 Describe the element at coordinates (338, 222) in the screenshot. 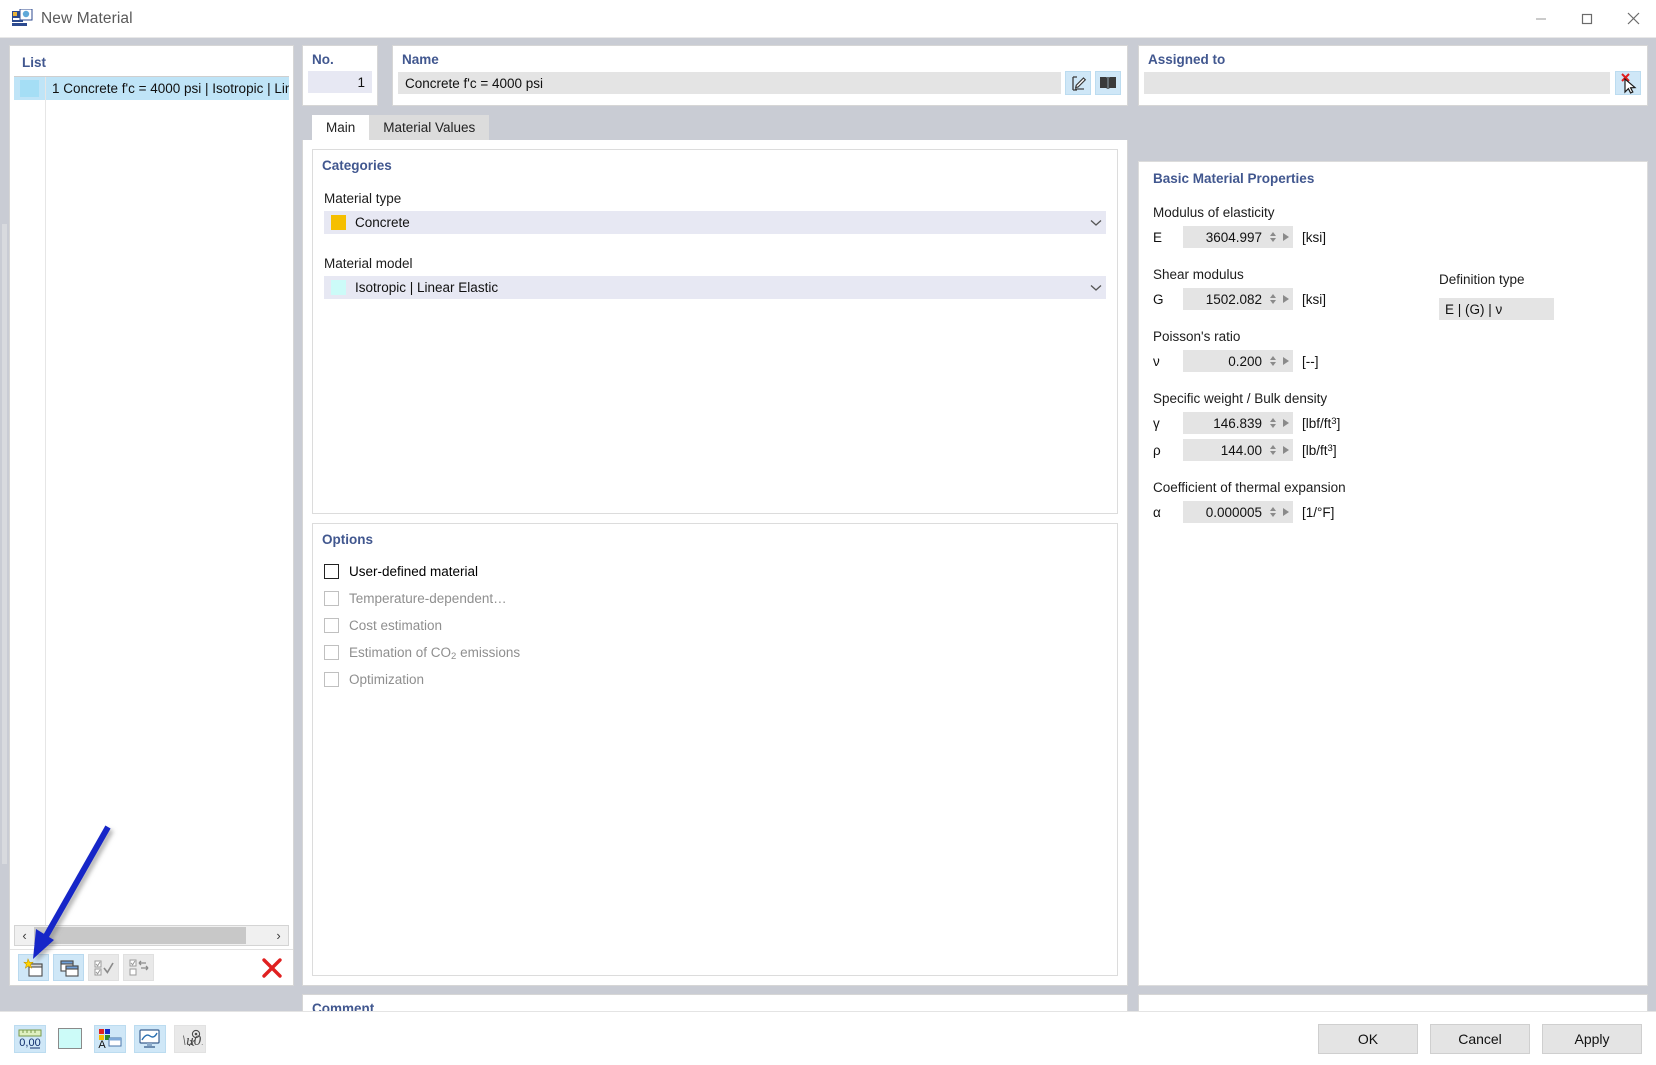

I see `material-type-color-swatch` at that location.